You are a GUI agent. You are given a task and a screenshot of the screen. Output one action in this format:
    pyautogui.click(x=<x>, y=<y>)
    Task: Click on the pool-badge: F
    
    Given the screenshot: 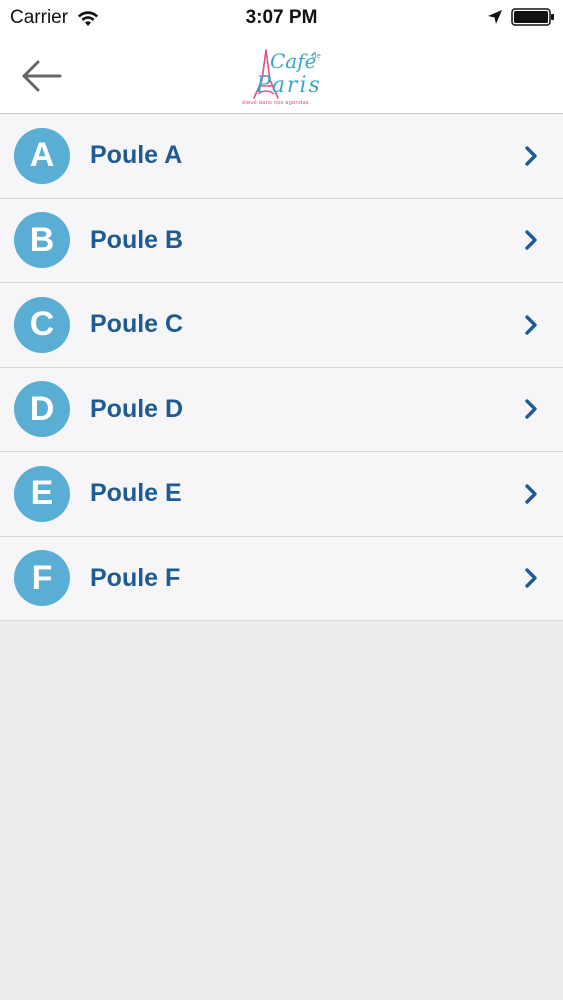 What is the action you would take?
    pyautogui.click(x=42, y=578)
    